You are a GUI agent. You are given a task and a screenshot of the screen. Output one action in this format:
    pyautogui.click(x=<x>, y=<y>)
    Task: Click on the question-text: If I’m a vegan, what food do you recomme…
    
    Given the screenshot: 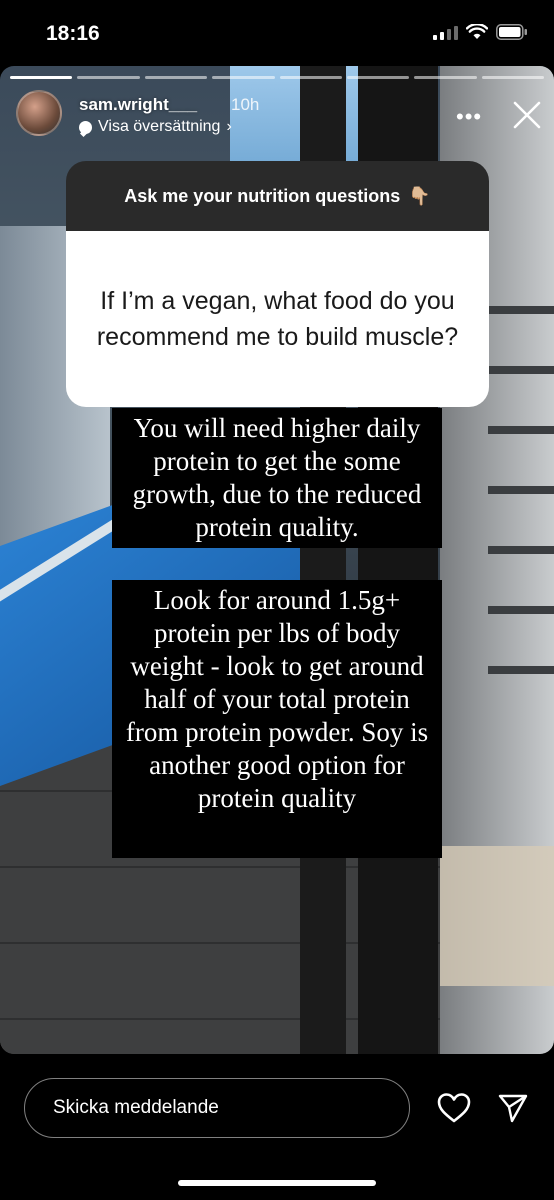 What is the action you would take?
    pyautogui.click(x=277, y=319)
    